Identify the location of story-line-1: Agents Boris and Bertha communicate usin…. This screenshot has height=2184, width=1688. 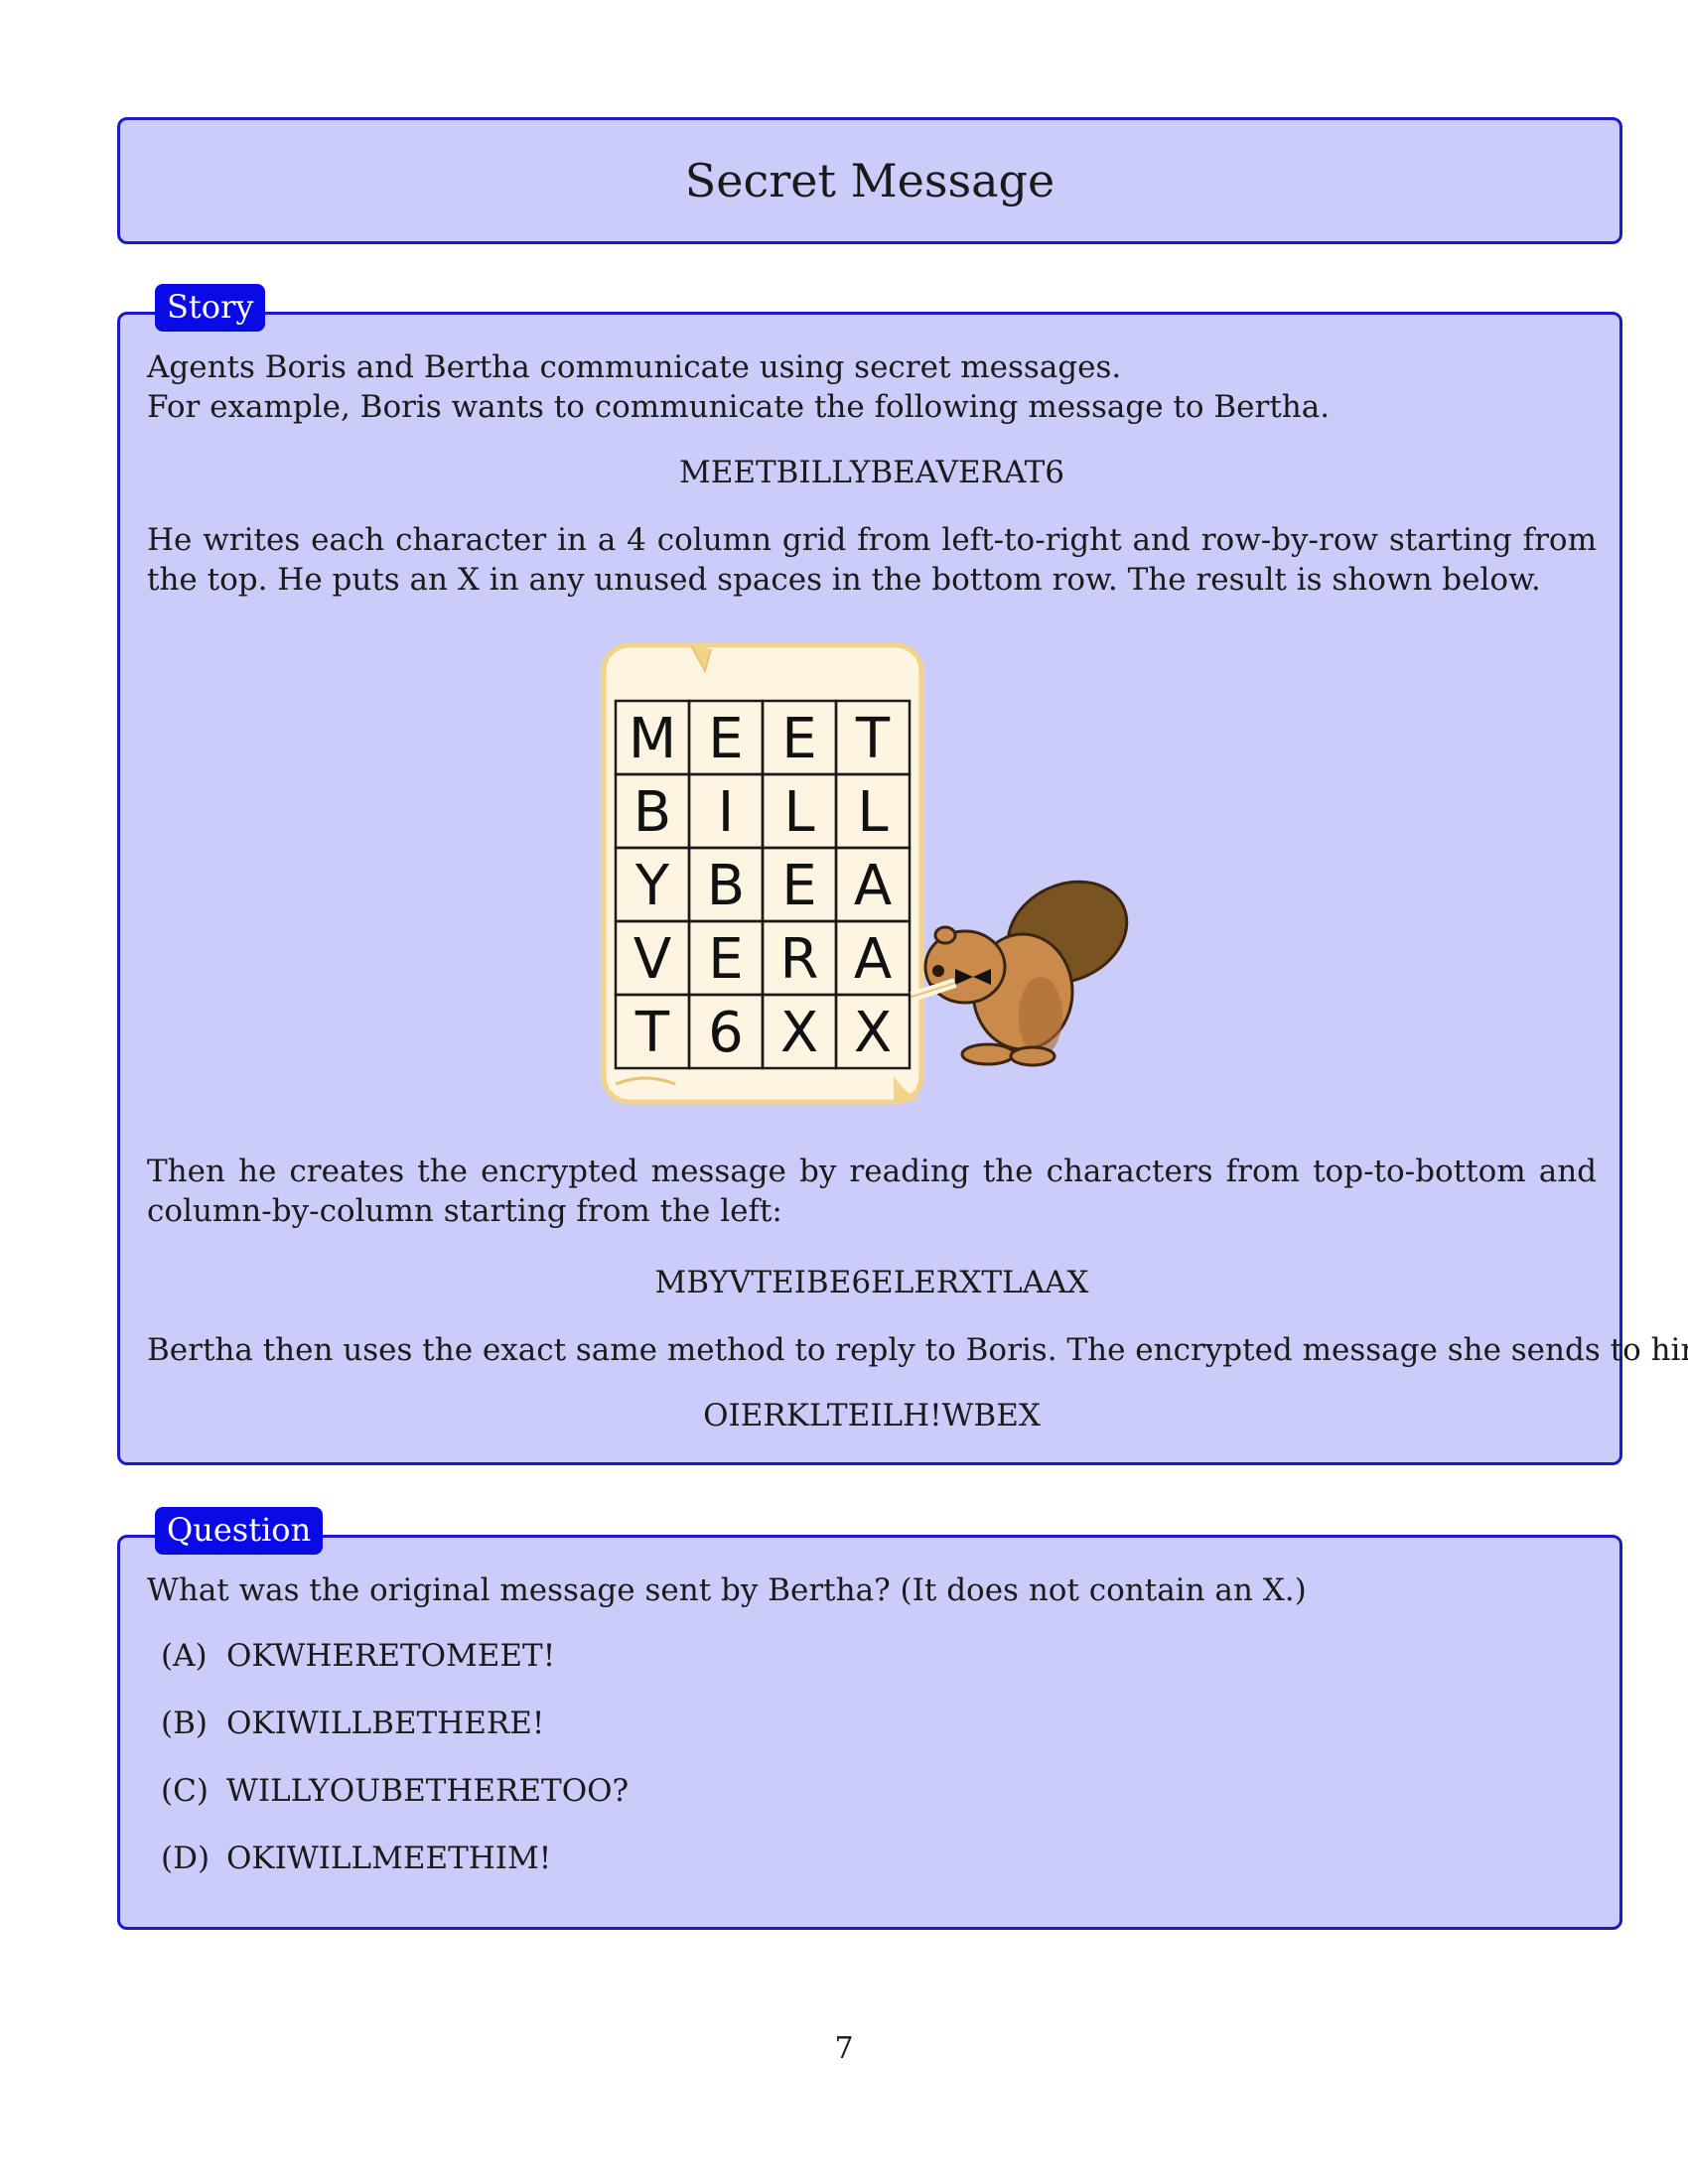
(634, 367).